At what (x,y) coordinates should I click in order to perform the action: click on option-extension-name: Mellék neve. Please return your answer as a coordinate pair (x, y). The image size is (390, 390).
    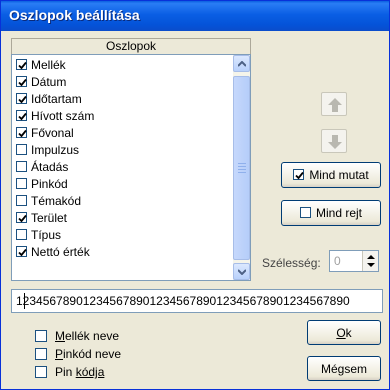
    Looking at the image, I should click on (77, 336).